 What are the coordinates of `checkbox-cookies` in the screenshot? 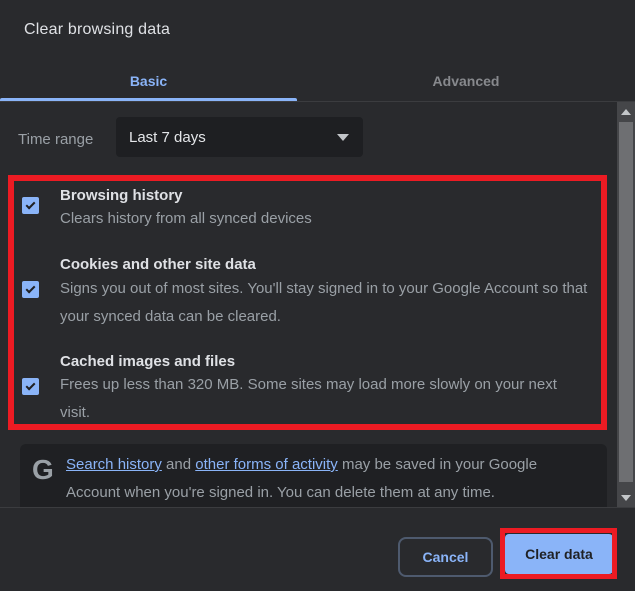 It's located at (30, 289).